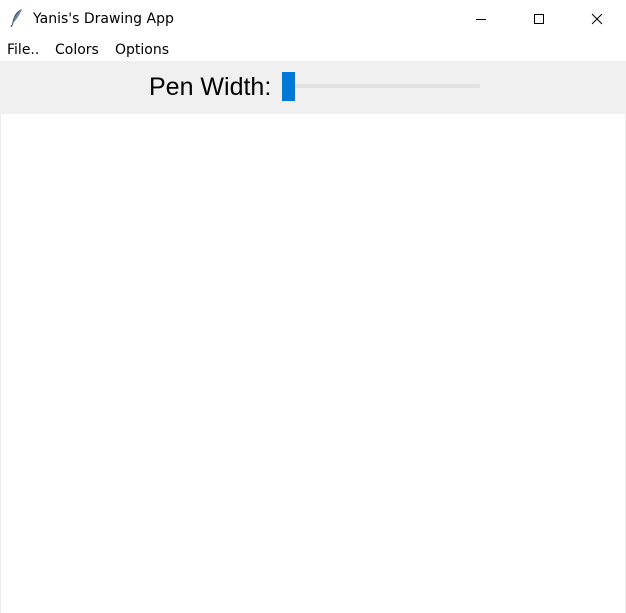  Describe the element at coordinates (17, 18) in the screenshot. I see `feather-icon` at that location.